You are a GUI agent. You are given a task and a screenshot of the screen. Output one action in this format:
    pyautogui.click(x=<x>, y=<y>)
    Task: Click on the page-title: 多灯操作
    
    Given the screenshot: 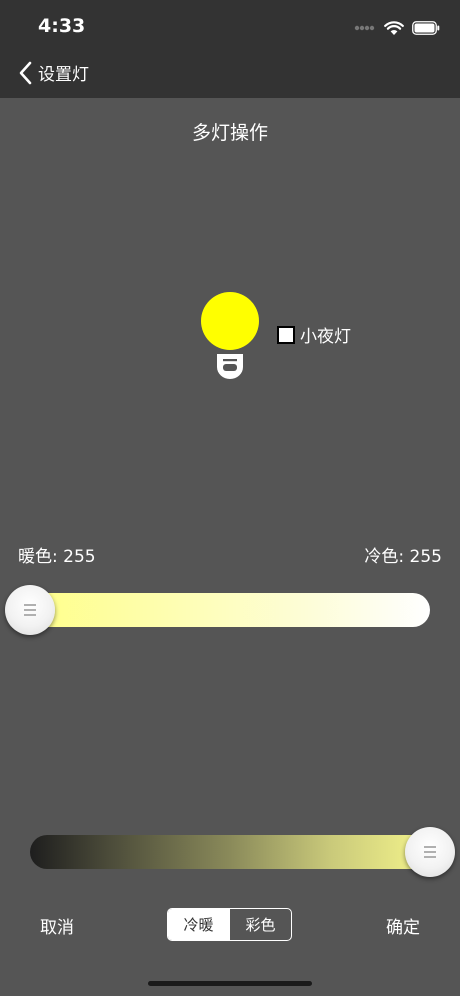 What is the action you would take?
    pyautogui.click(x=229, y=133)
    